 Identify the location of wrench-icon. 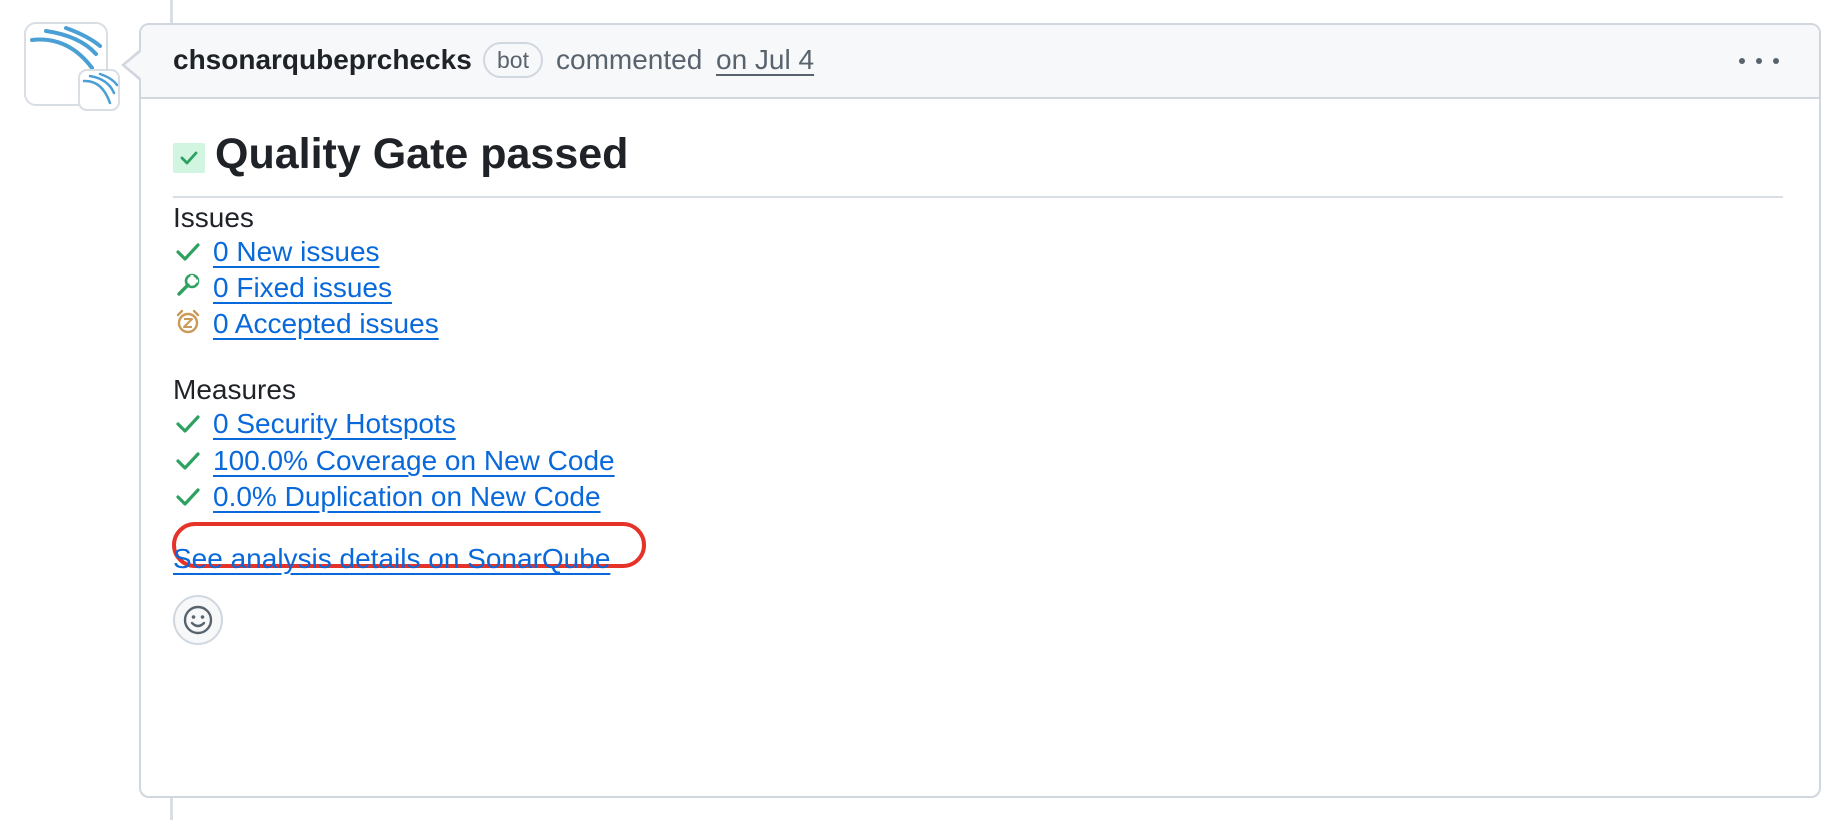
(188, 286).